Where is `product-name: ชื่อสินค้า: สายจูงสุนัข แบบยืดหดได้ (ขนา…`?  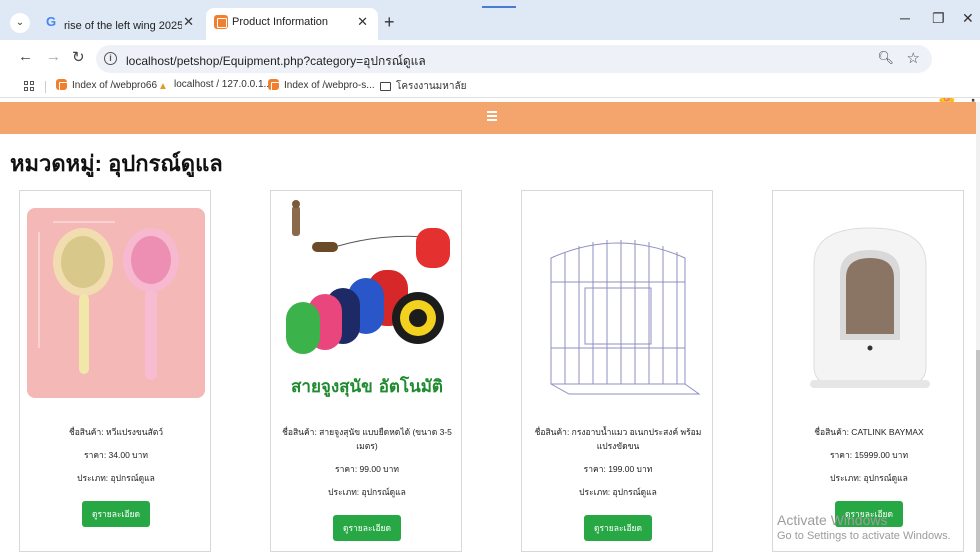
product-name: ชื่อสินค้า: สายจูงสุนัข แบบยืดหดได้ (ขนา… is located at coordinates (367, 439).